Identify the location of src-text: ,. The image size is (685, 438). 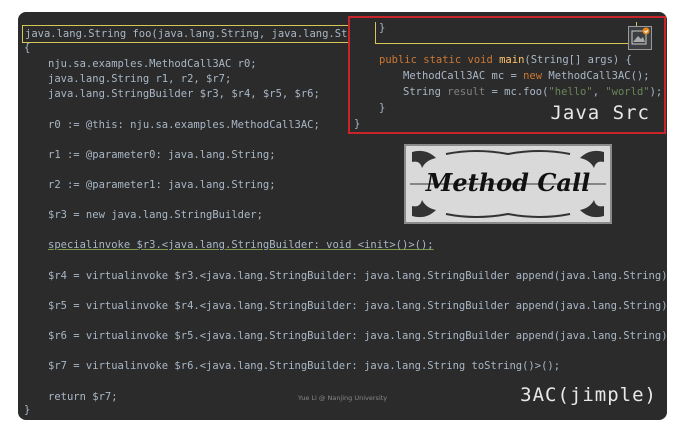
(599, 92).